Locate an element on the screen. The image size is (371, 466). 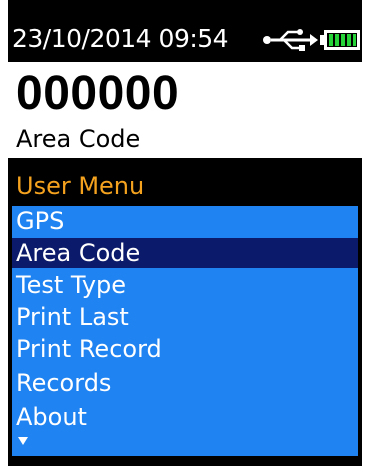
usb-icon is located at coordinates (290, 40).